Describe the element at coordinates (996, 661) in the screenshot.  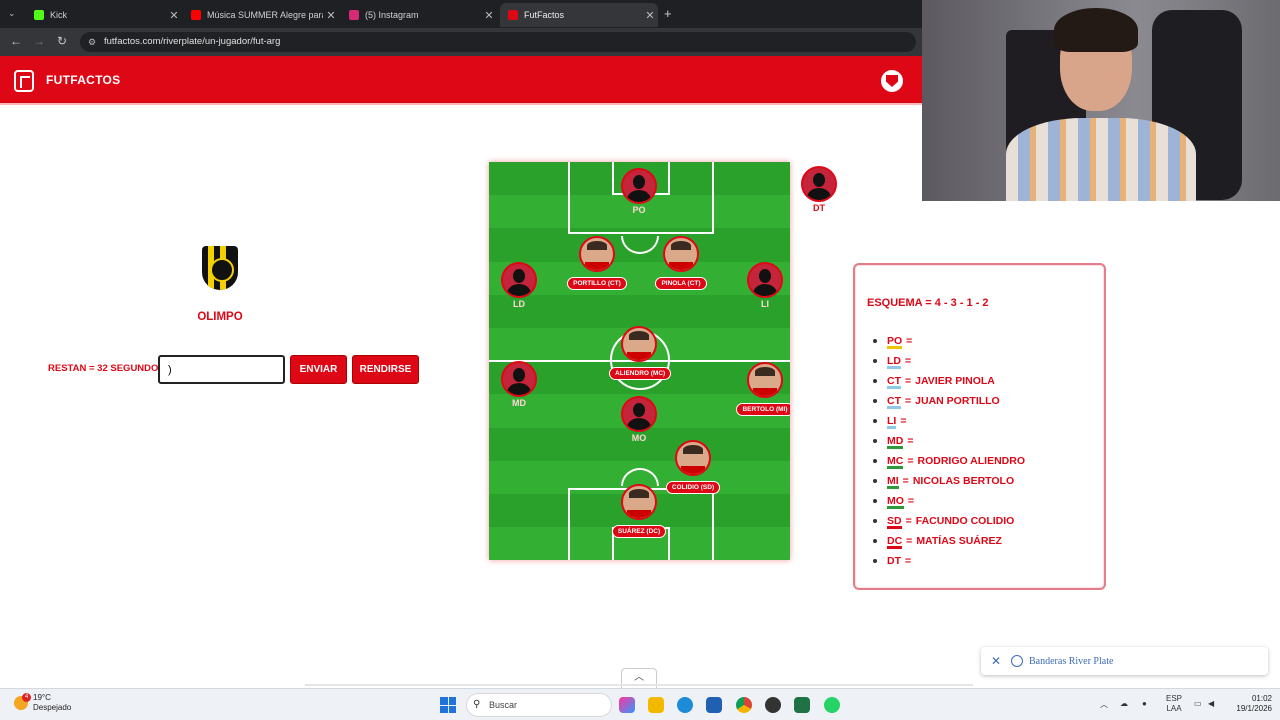
I see `close-icon: ✕` at that location.